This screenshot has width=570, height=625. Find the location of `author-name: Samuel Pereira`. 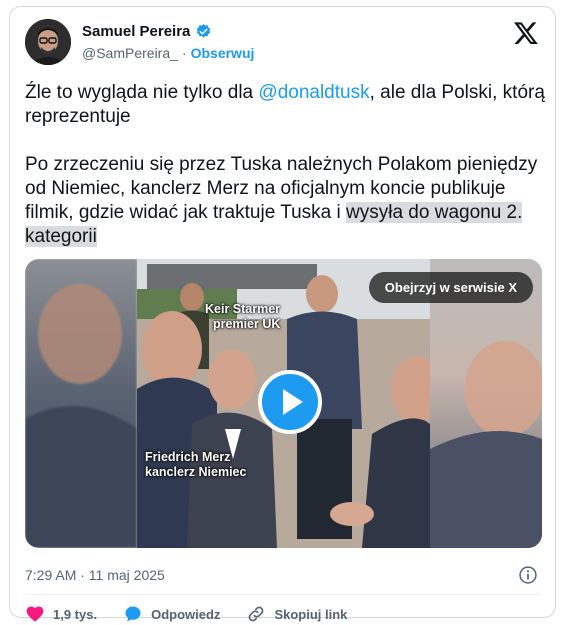

author-name: Samuel Pereira is located at coordinates (136, 31).